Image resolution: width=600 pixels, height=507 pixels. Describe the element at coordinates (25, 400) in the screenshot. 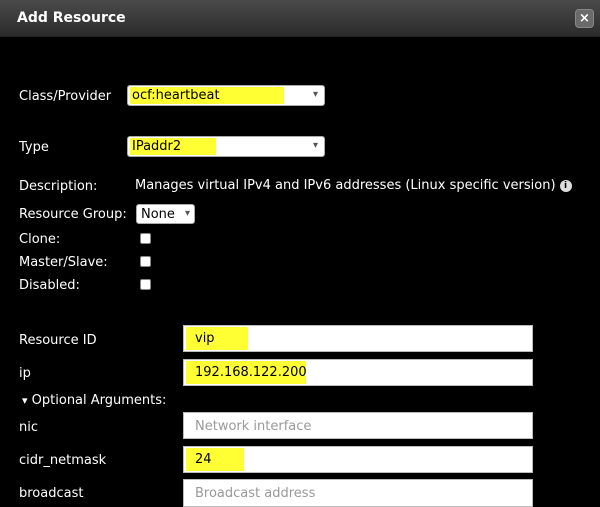

I see `expand-triangle-icon: ▾` at that location.